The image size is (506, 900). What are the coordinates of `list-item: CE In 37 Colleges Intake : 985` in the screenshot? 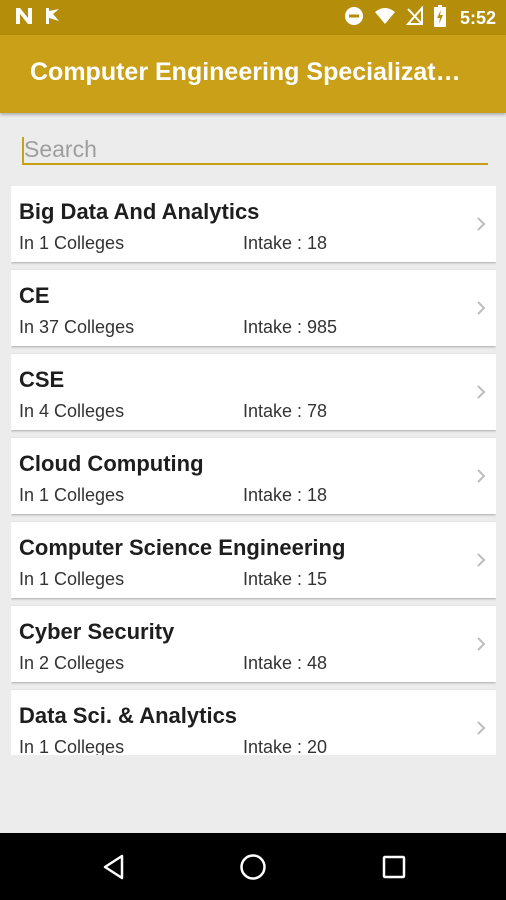 It's located at (253, 308).